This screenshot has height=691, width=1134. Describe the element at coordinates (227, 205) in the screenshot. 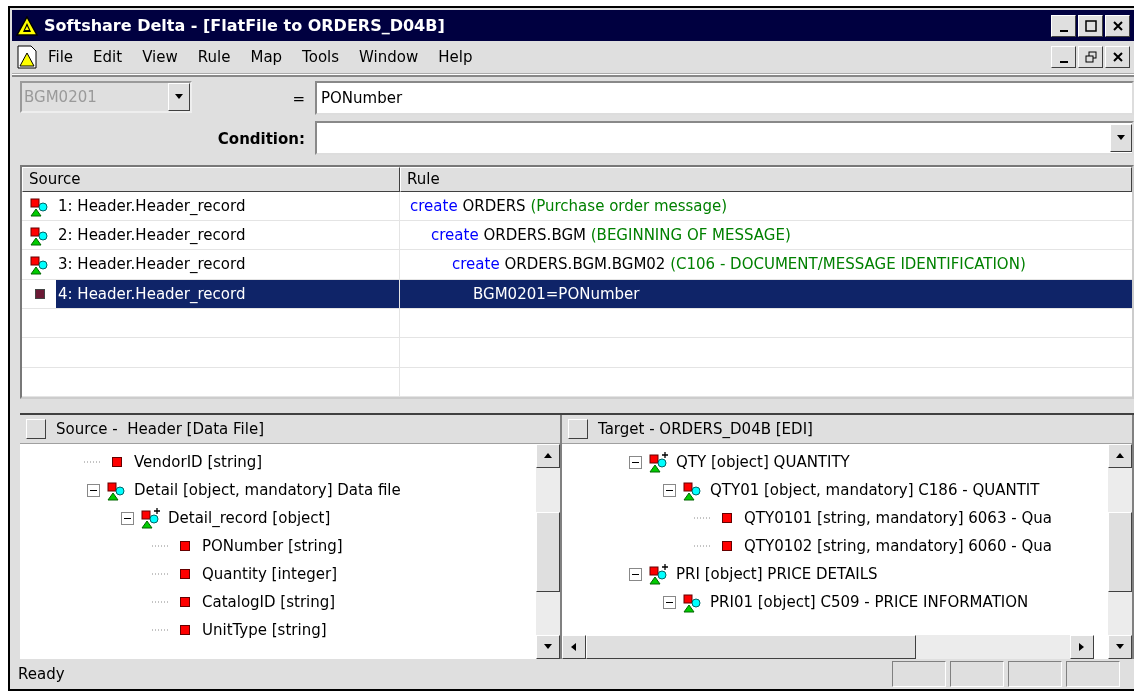

I see `table-cell: 1: Header.Header_record` at that location.